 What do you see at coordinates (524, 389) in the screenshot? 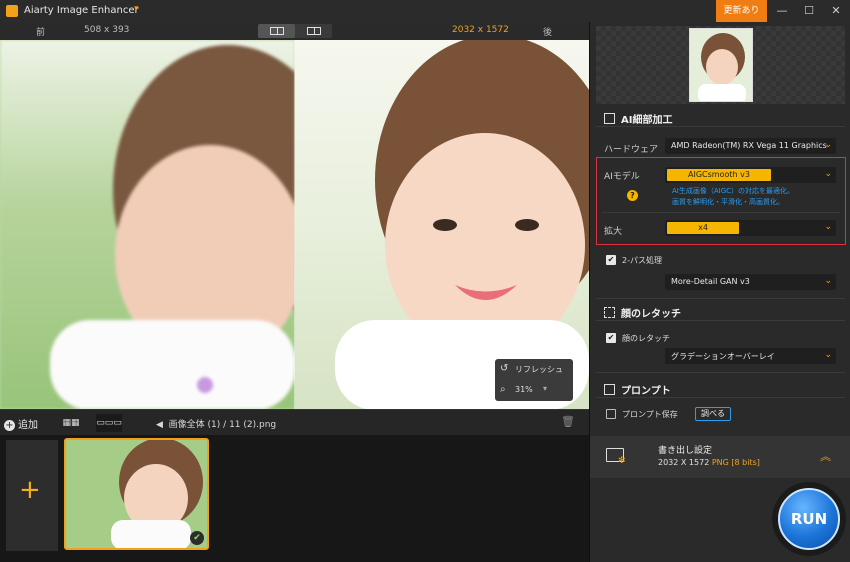
I see `zoom-value: 31%` at bounding box center [524, 389].